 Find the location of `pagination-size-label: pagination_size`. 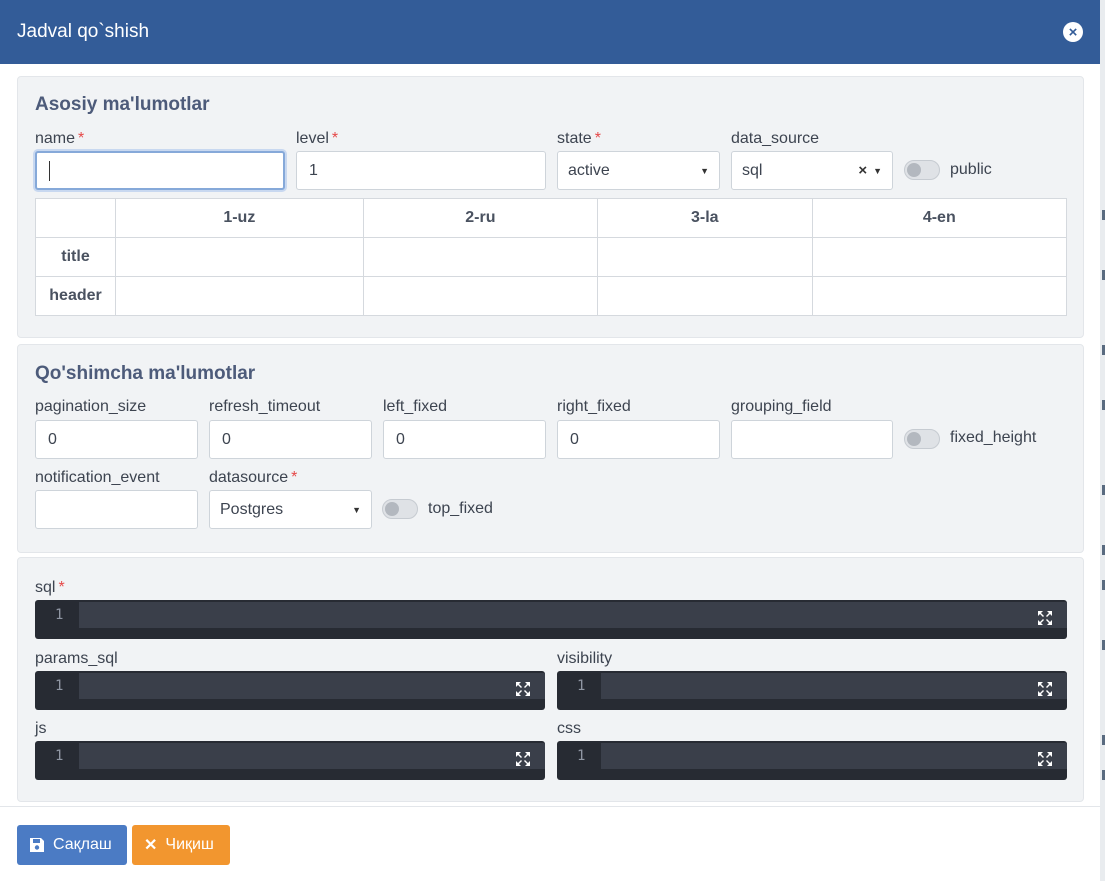

pagination-size-label: pagination_size is located at coordinates (91, 406).